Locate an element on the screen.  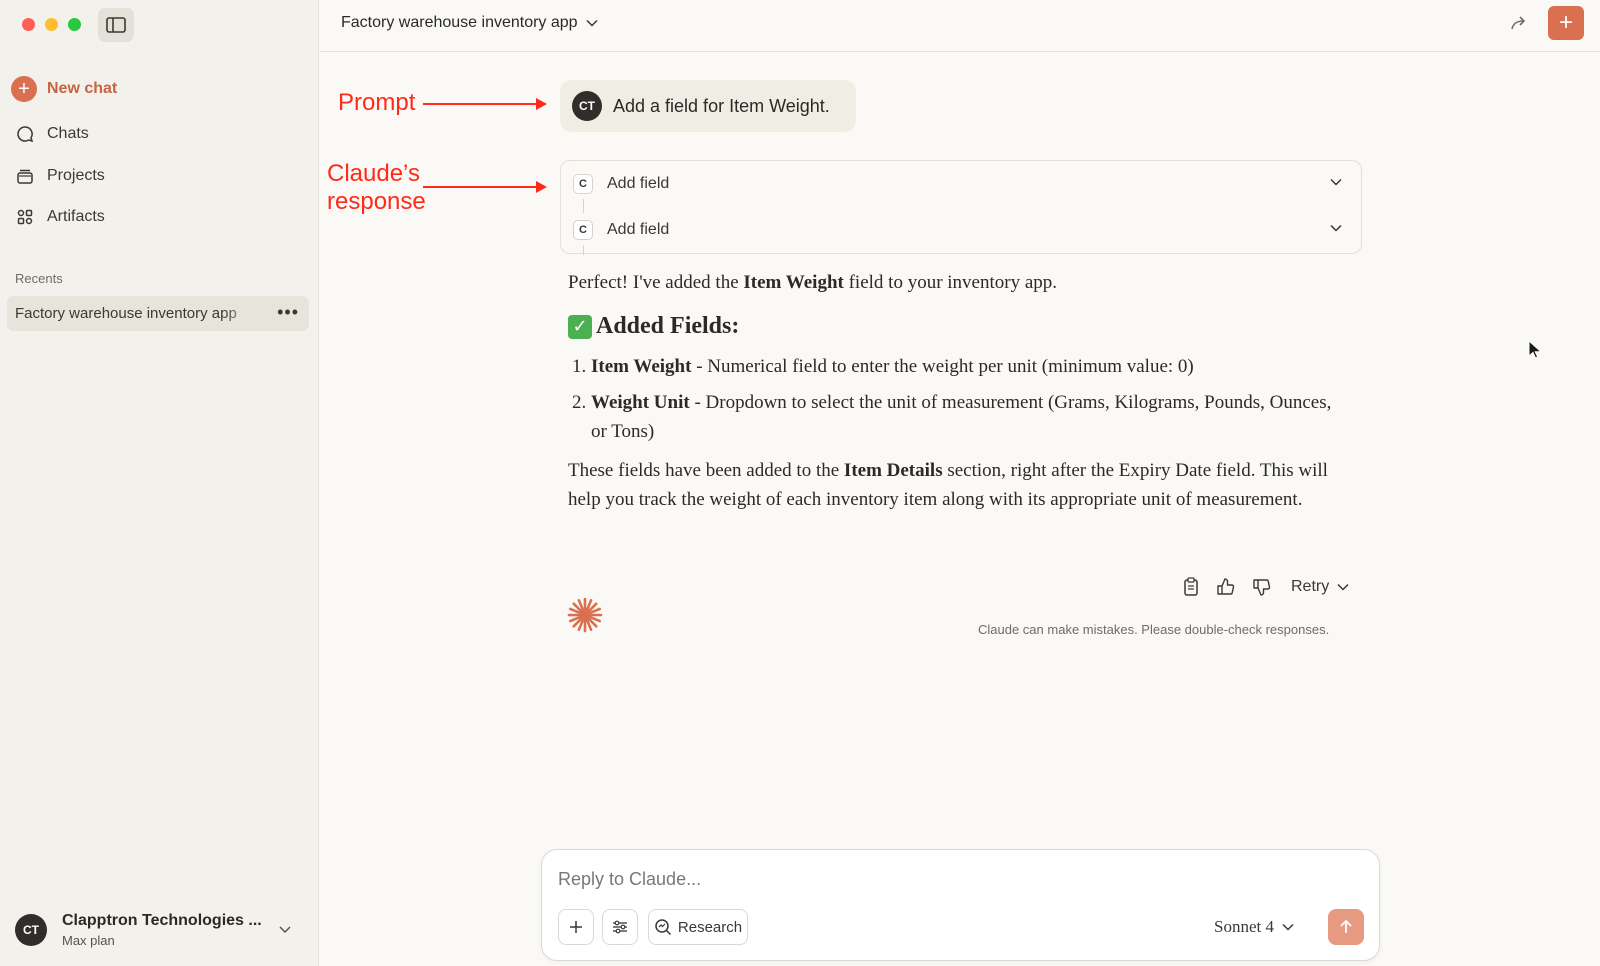
text-segment: field to your inventory app. is located at coordinates (950, 282).